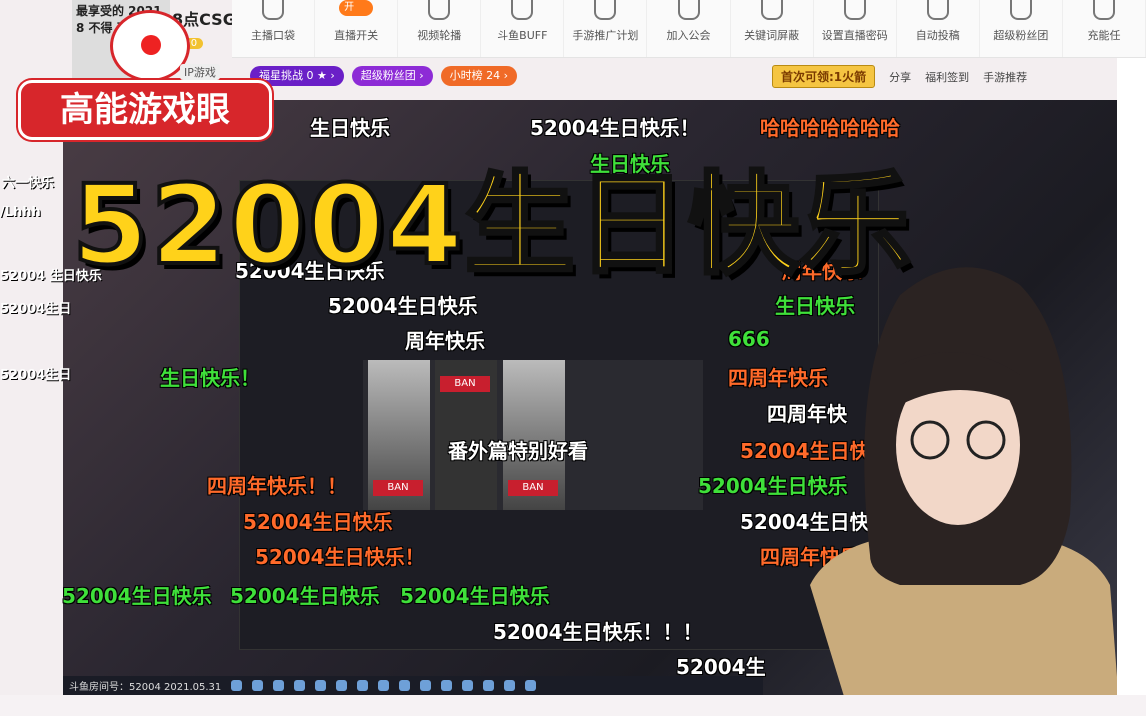 The height and width of the screenshot is (716, 1146). I want to click on charge-icon, so click(1103, 10).